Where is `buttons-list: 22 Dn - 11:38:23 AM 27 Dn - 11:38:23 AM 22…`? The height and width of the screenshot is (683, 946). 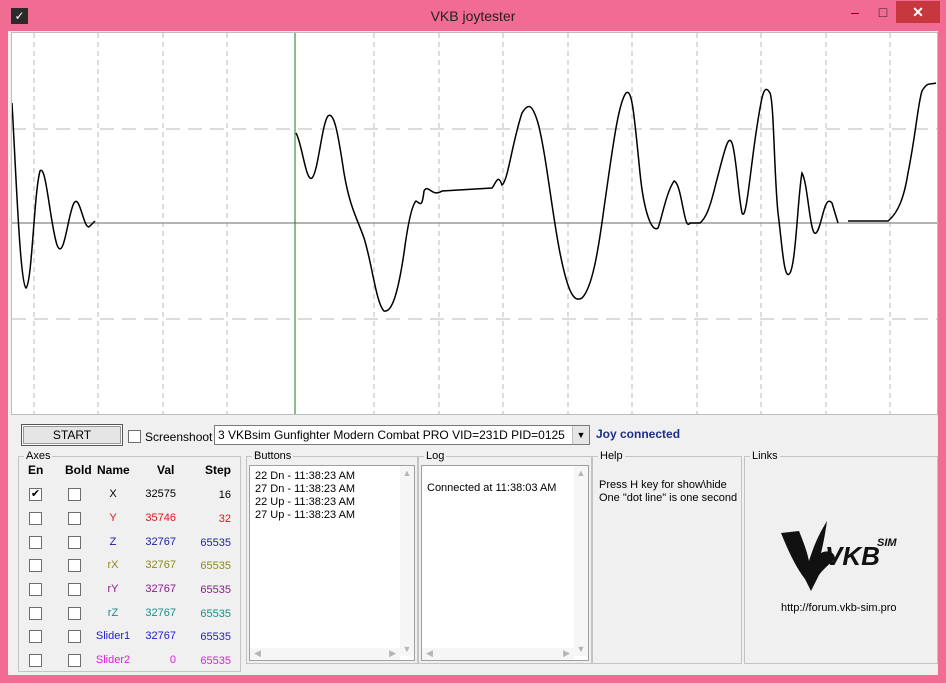
buttons-list: 22 Dn - 11:38:23 AM 27 Dn - 11:38:23 AM 22… is located at coordinates (332, 563).